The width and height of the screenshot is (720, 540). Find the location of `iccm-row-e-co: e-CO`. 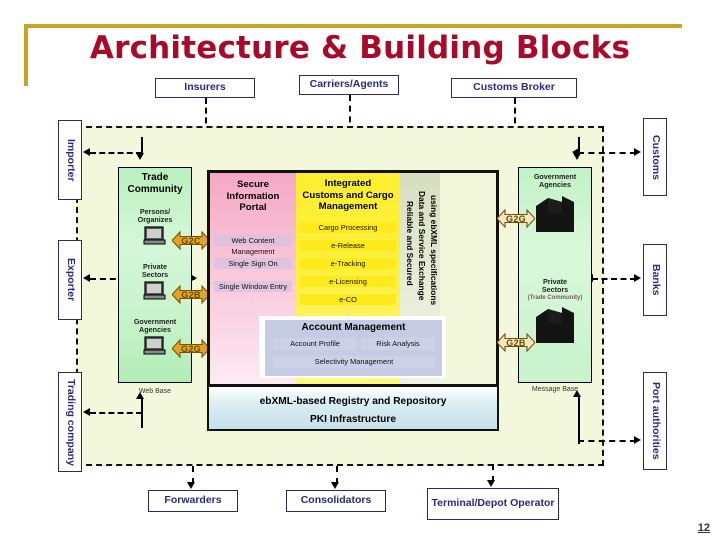

iccm-row-e-co: e-CO is located at coordinates (348, 299).